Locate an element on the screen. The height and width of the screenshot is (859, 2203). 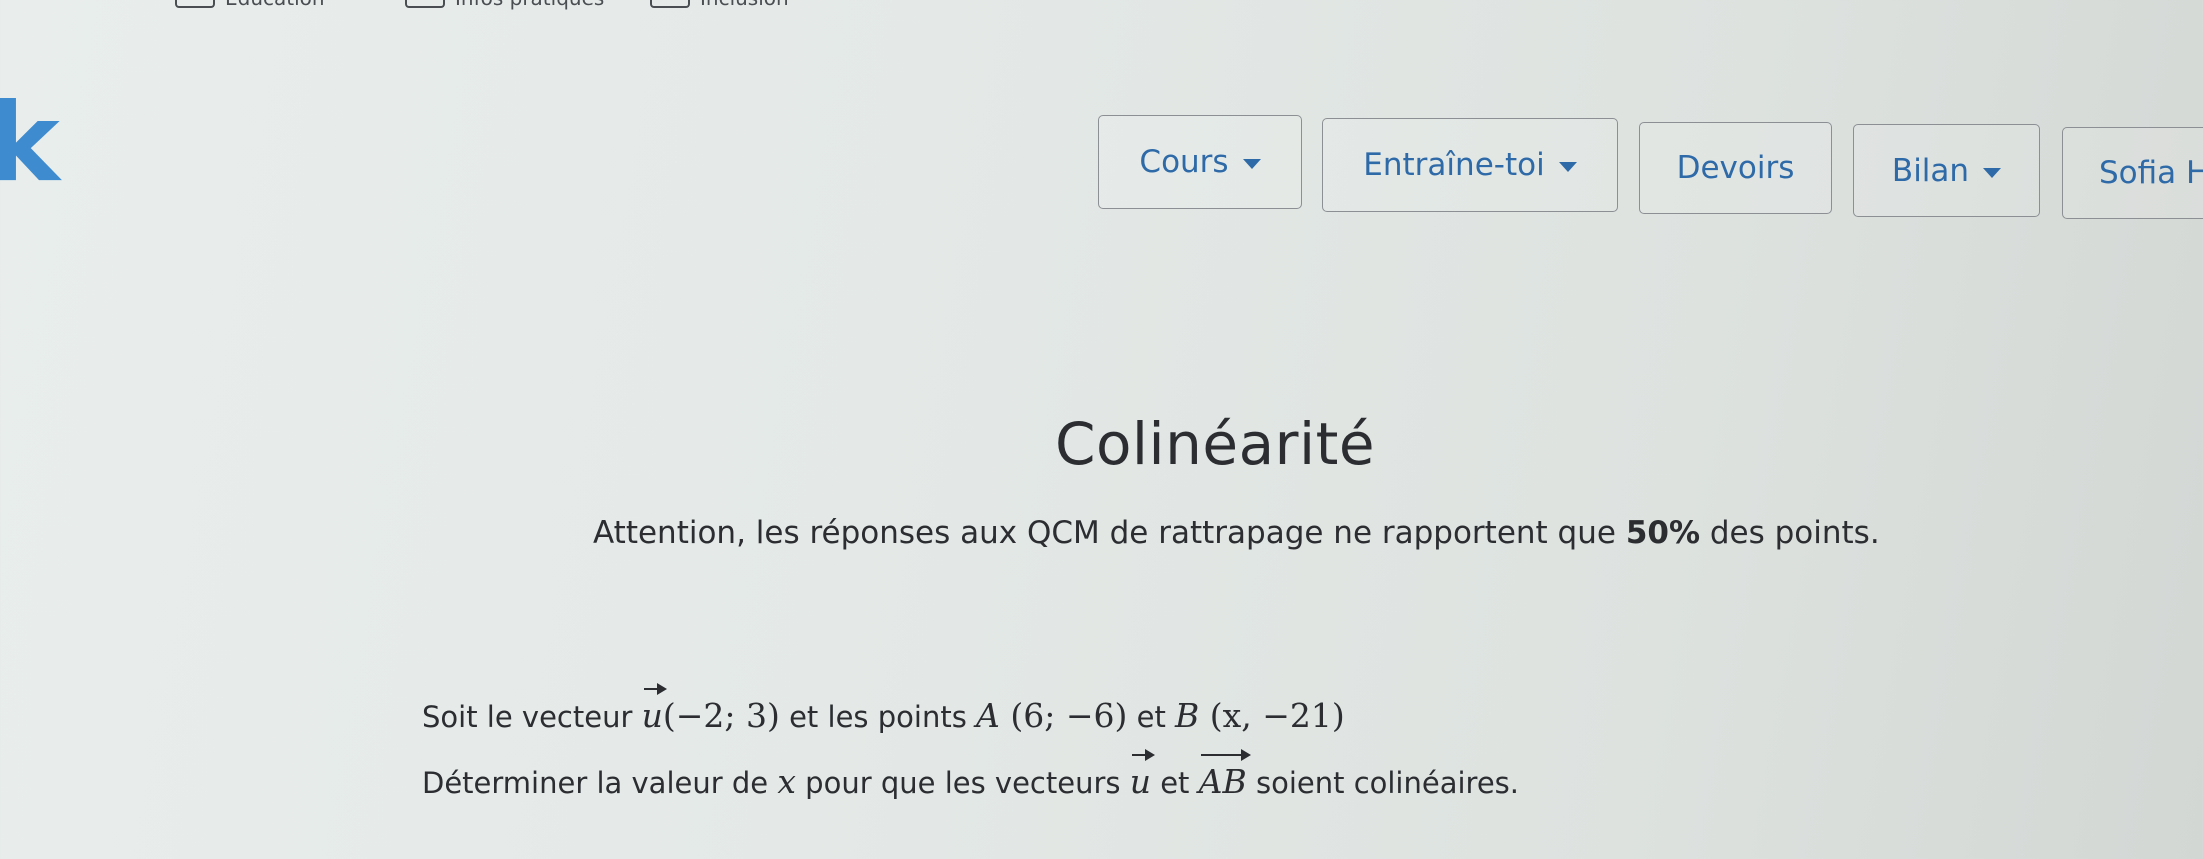
checkbox-infos-pratiques is located at coordinates (425, 4).